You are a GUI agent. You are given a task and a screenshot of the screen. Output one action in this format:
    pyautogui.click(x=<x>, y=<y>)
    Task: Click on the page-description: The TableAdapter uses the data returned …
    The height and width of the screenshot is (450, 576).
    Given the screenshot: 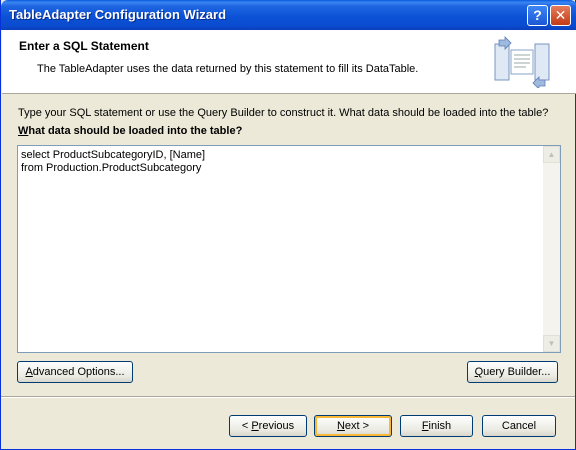 What is the action you would take?
    pyautogui.click(x=228, y=69)
    